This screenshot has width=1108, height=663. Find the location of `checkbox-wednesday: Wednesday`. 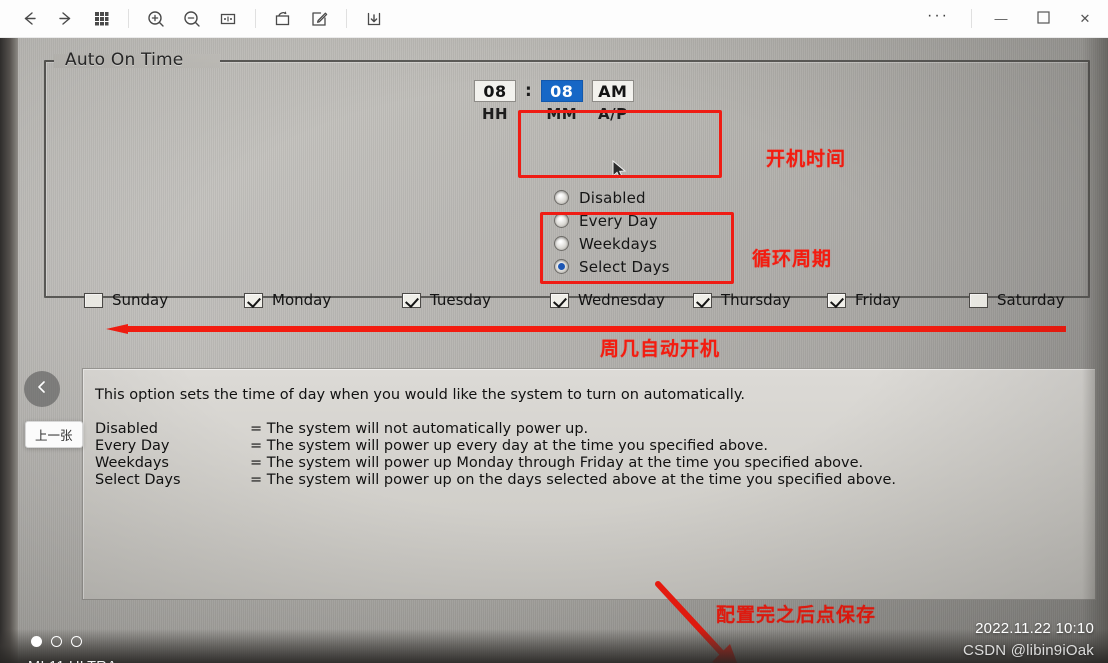

checkbox-wednesday: Wednesday is located at coordinates (621, 300).